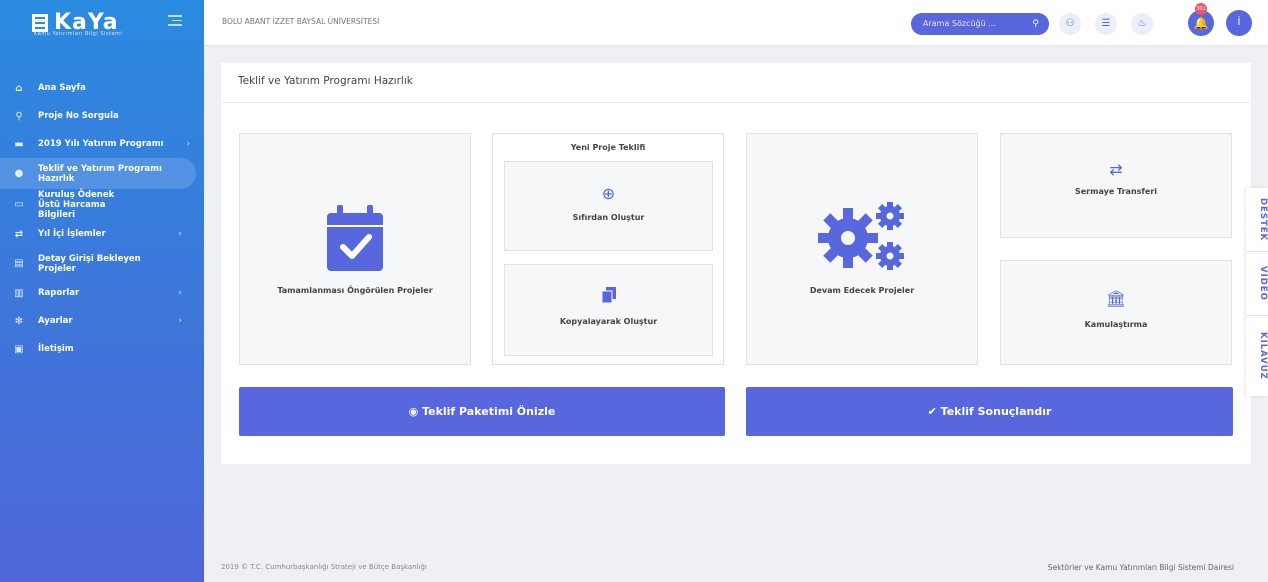 The image size is (1268, 582). I want to click on users-icon: ⚇, so click(1070, 24).